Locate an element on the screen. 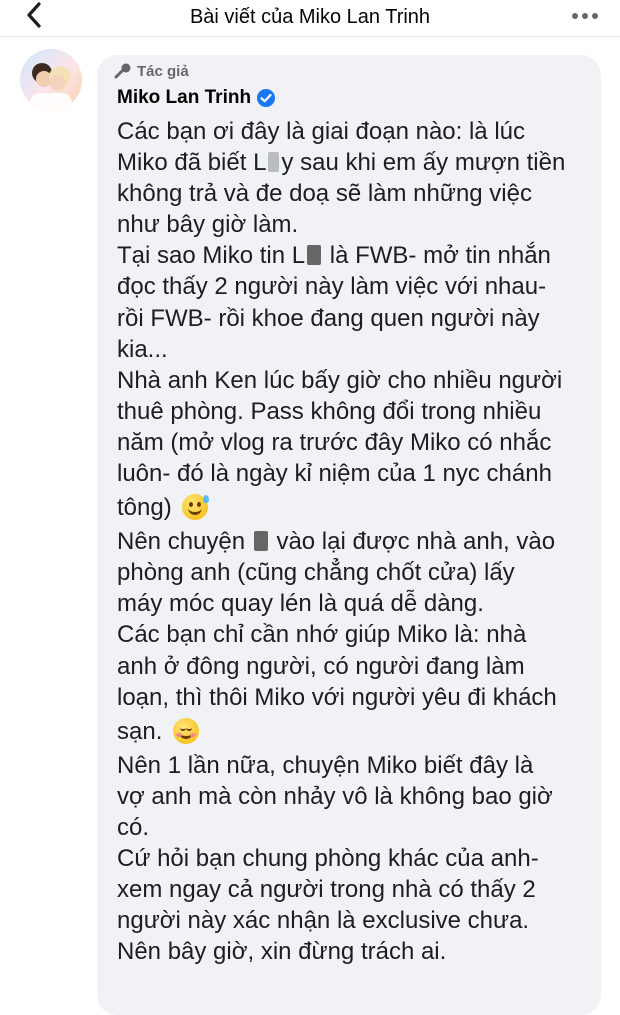 This screenshot has height=1015, width=620. author-badge-label: Tác giả is located at coordinates (163, 71).